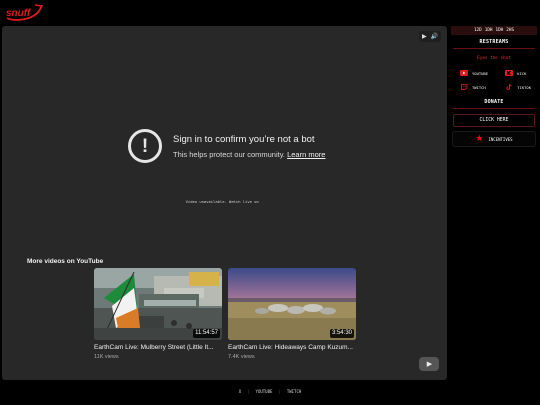 Image resolution: width=540 pixels, height=405 pixels. Describe the element at coordinates (65, 261) in the screenshot. I see `more-videos-title: More videos on YouTube` at that location.